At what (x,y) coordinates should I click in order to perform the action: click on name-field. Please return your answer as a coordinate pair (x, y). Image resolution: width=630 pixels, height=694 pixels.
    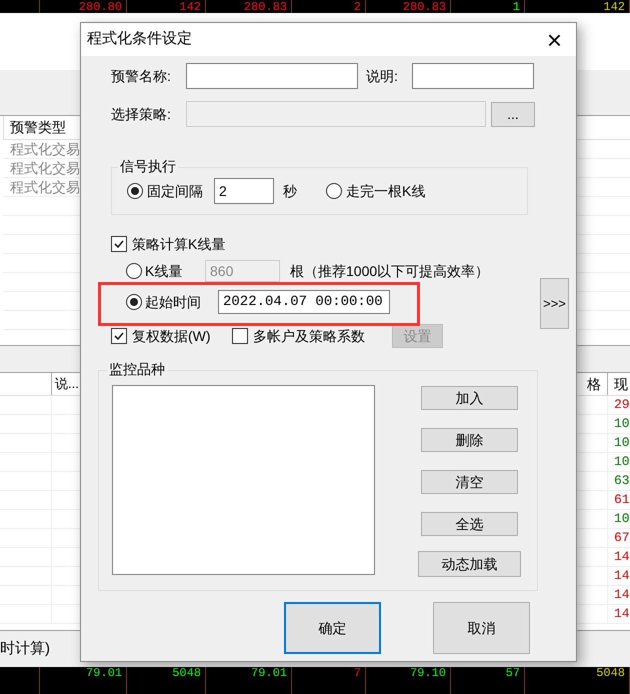
    Looking at the image, I should click on (272, 76).